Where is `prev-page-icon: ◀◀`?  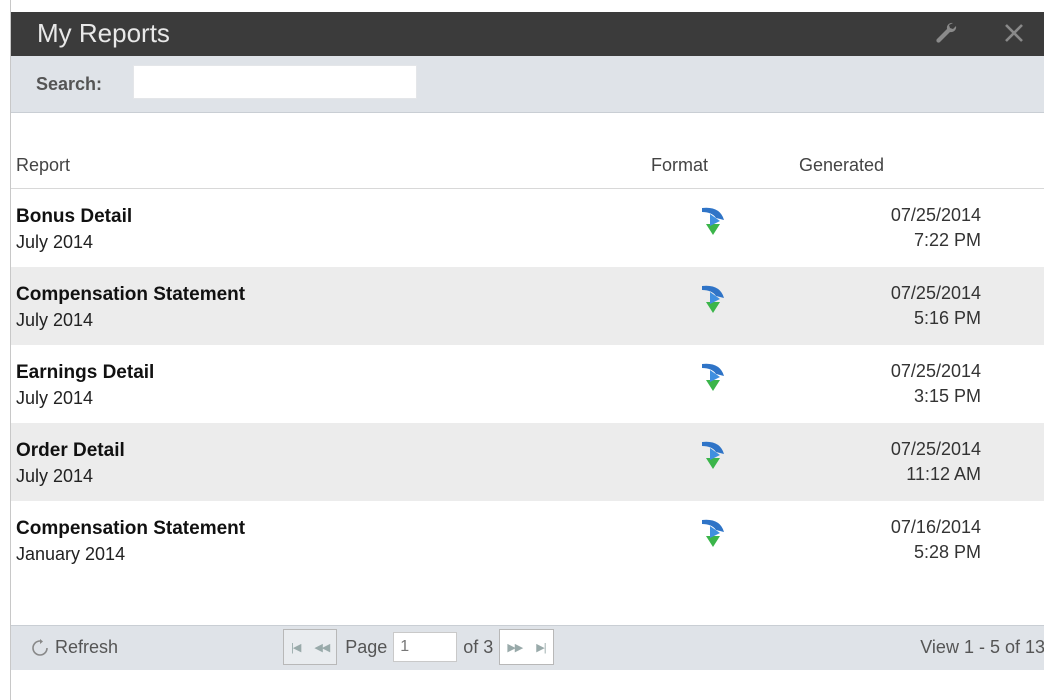 prev-page-icon: ◀◀ is located at coordinates (321, 647).